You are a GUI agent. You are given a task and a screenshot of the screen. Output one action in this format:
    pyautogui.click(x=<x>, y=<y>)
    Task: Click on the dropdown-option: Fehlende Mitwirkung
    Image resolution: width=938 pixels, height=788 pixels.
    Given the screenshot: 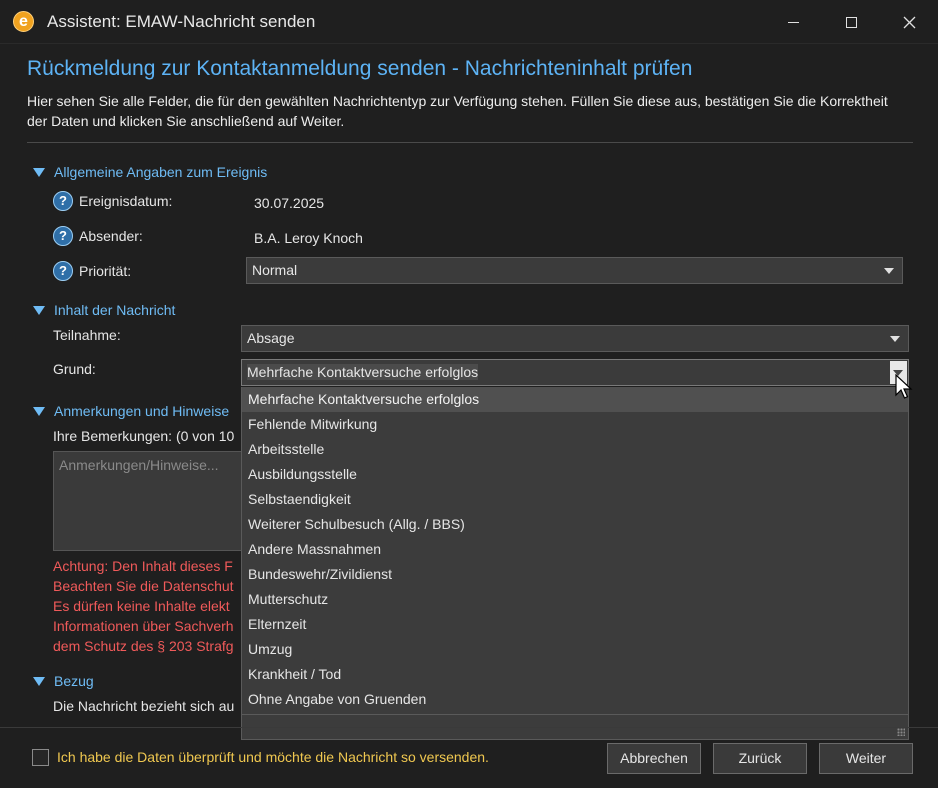 What is the action you would take?
    pyautogui.click(x=575, y=424)
    